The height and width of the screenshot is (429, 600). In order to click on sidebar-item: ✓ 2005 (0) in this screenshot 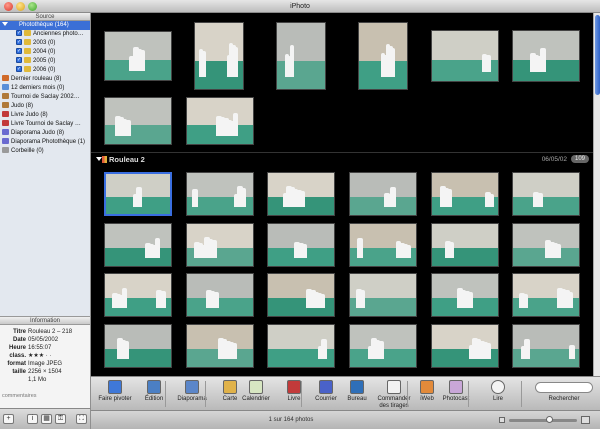, I will do `click(45, 61)`.